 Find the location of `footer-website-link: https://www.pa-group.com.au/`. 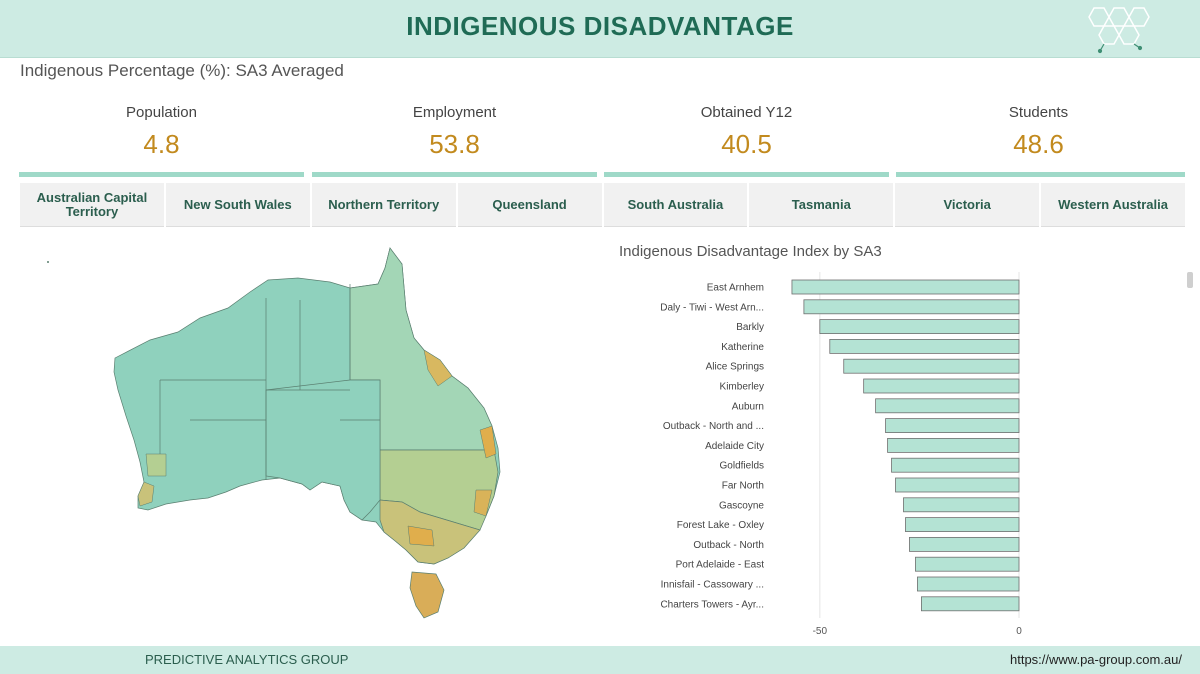

footer-website-link: https://www.pa-group.com.au/ is located at coordinates (1096, 659).